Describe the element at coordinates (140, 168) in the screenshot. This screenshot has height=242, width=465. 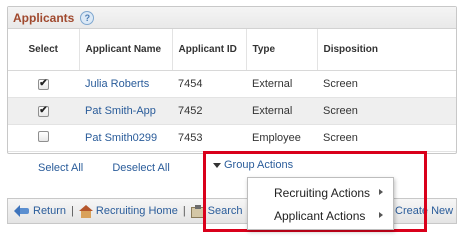
I see `deselect-all-link: Deselect All` at that location.